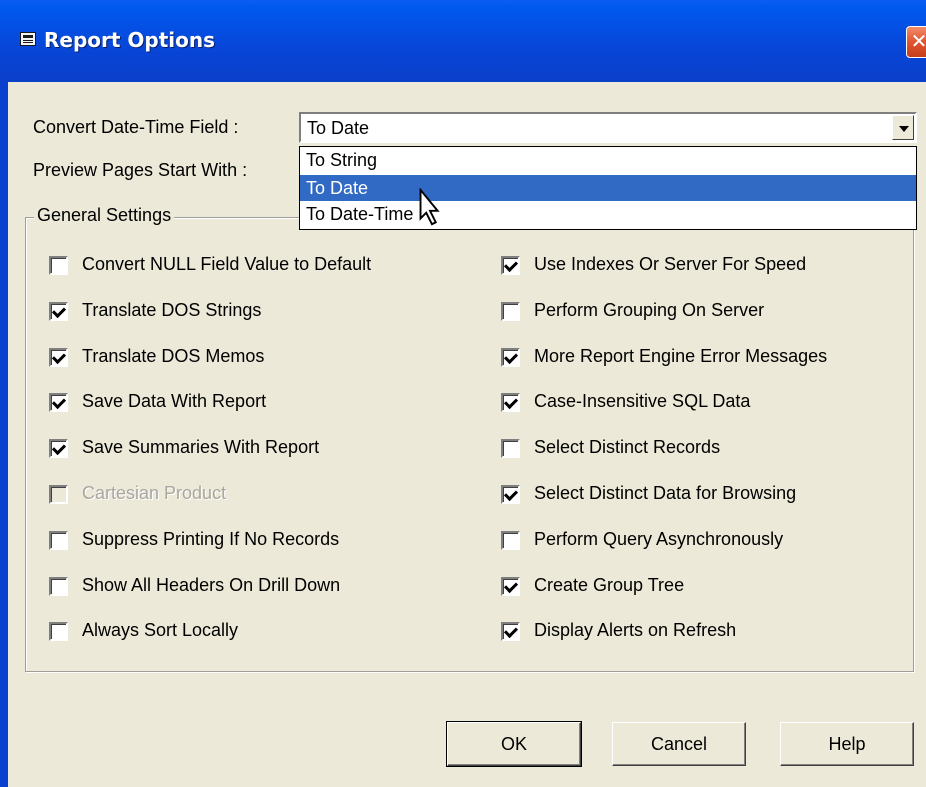 Image resolution: width=926 pixels, height=787 pixels. Describe the element at coordinates (226, 264) in the screenshot. I see `convert-null-field-value-to-default-label: Convert NULL Field Value to Default` at that location.